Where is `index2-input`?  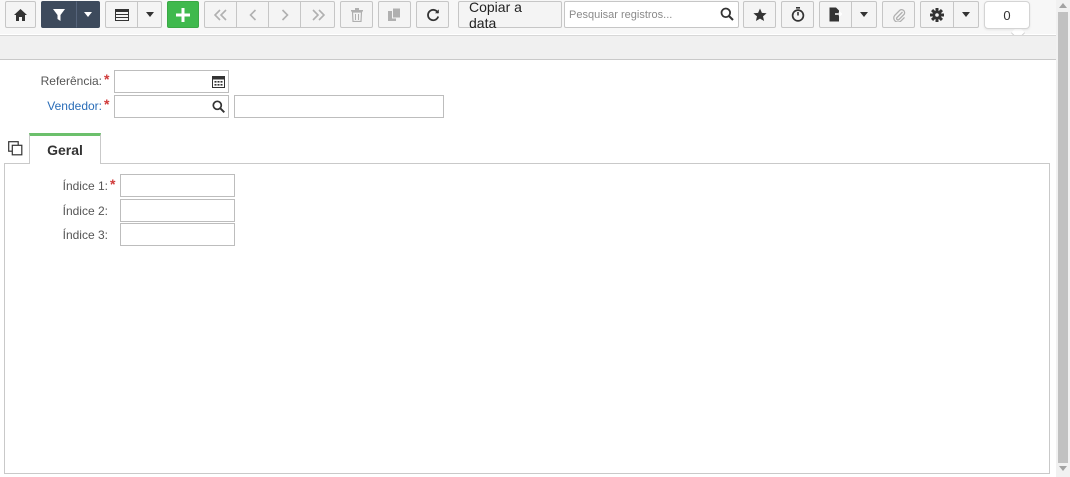
index2-input is located at coordinates (177, 210).